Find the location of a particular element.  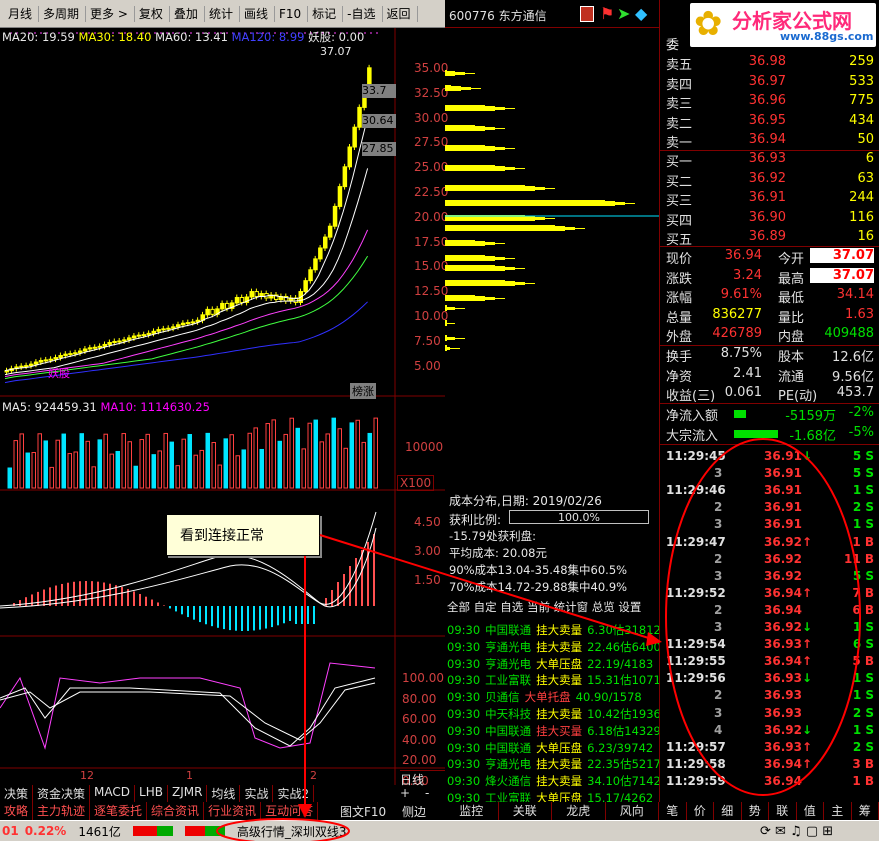

radar-row: 09:30 贝通信 大单托盘 40.90/1578 is located at coordinates (553, 697).